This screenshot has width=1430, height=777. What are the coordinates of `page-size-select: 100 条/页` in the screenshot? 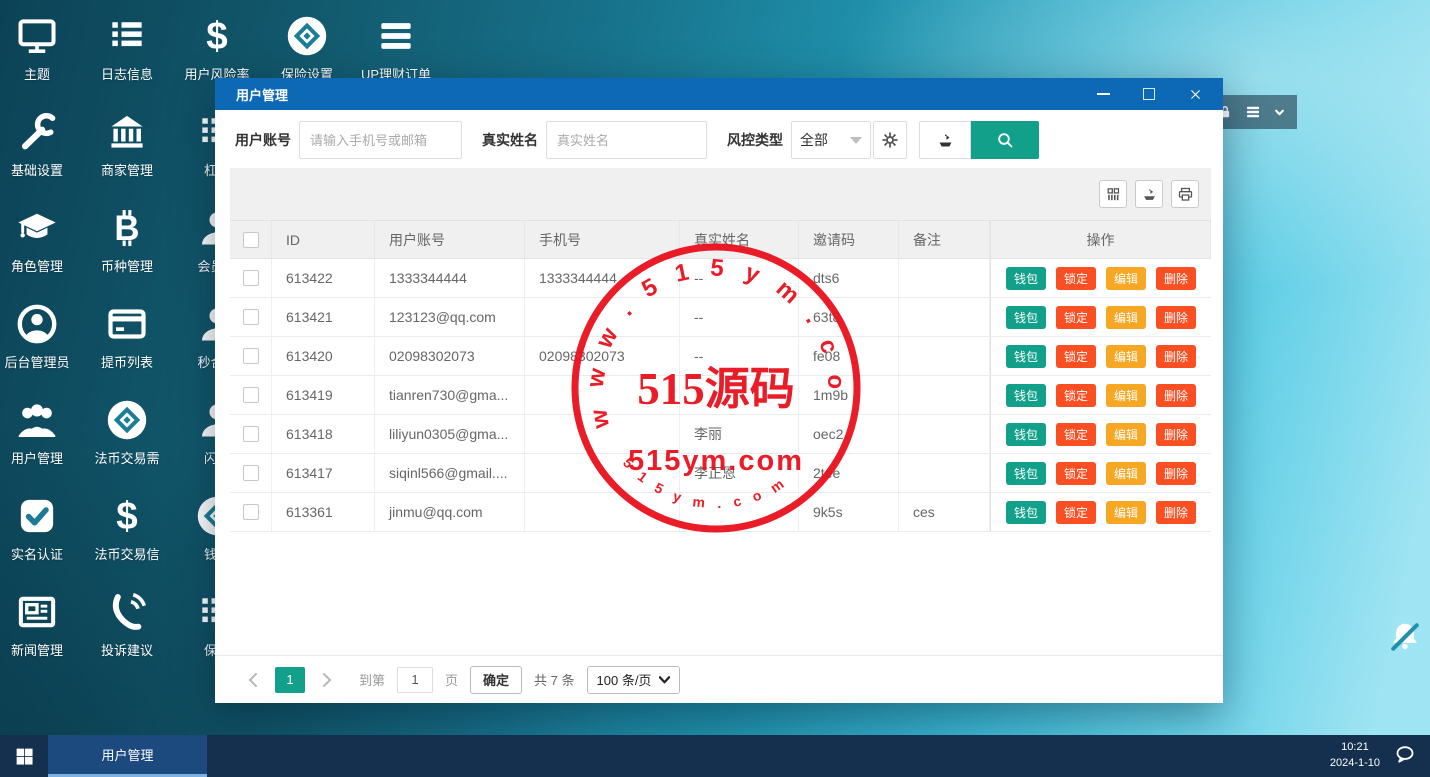 It's located at (633, 679).